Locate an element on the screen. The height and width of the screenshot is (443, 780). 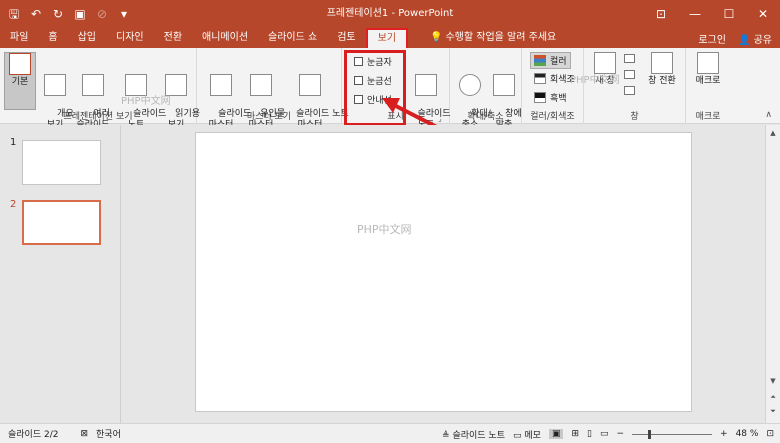
zoom-in-icon: + is located at coordinates (724, 434).